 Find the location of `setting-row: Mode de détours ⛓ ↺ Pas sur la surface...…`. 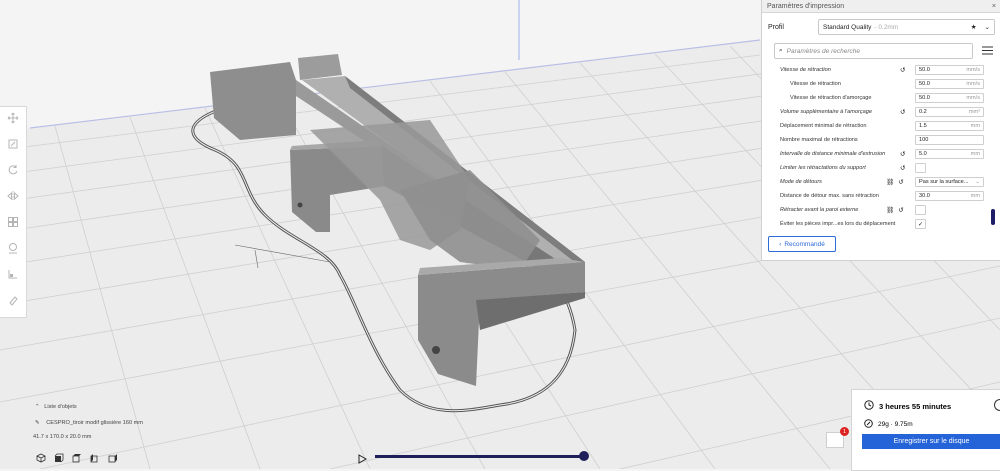

setting-row: Mode de détours ⛓ ↺ Pas sur la surface...… is located at coordinates (881, 182).